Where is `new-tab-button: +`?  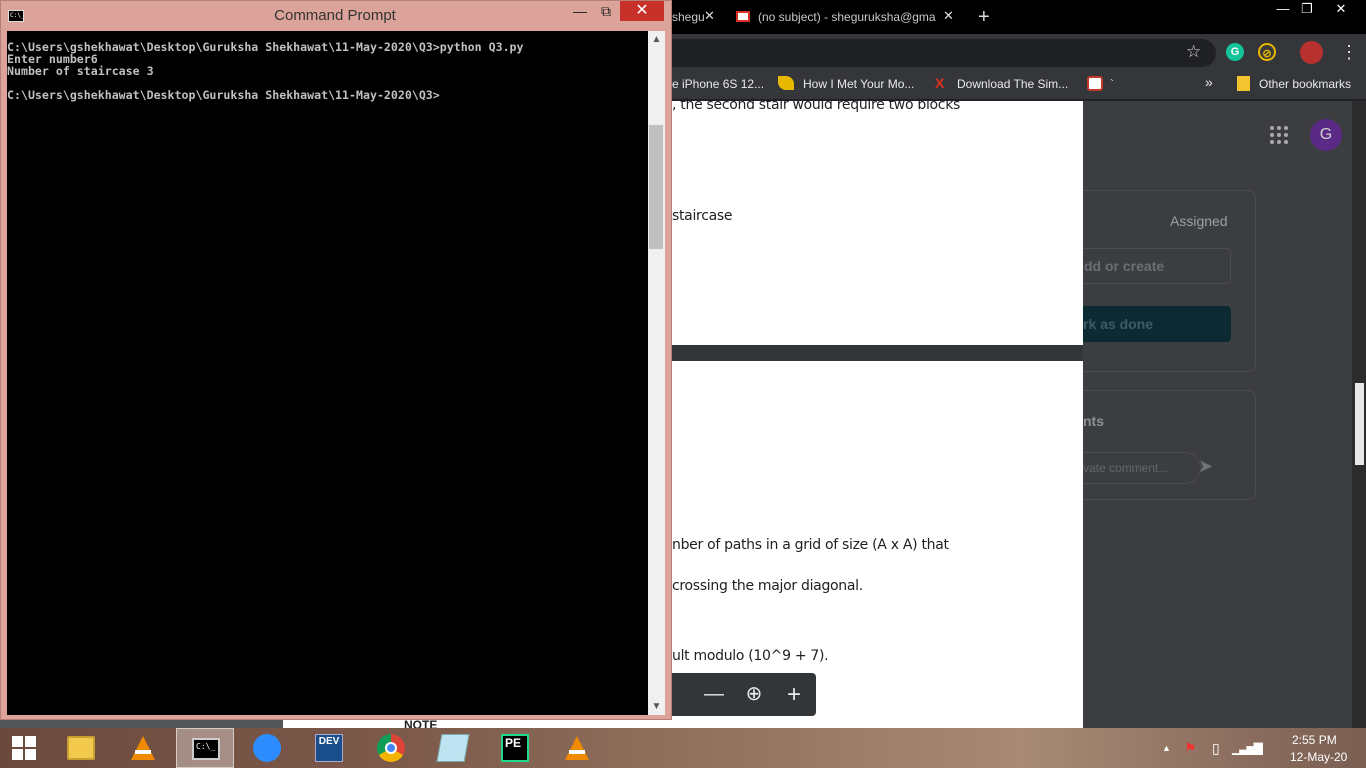 new-tab-button: + is located at coordinates (984, 17).